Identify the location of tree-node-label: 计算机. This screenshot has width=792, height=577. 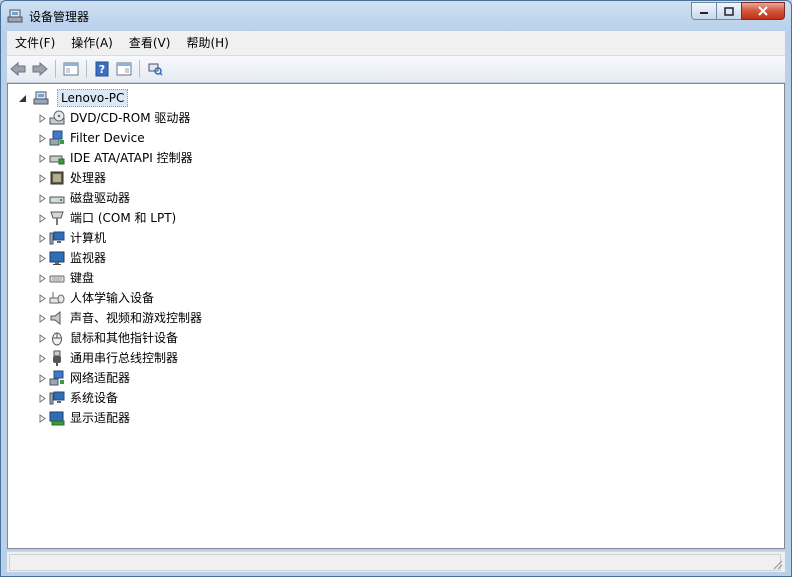
(88, 238).